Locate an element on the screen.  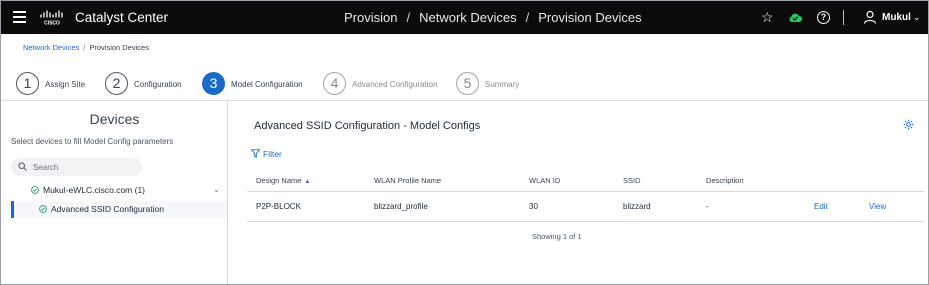
column-header-ssid: SSID is located at coordinates (632, 180).